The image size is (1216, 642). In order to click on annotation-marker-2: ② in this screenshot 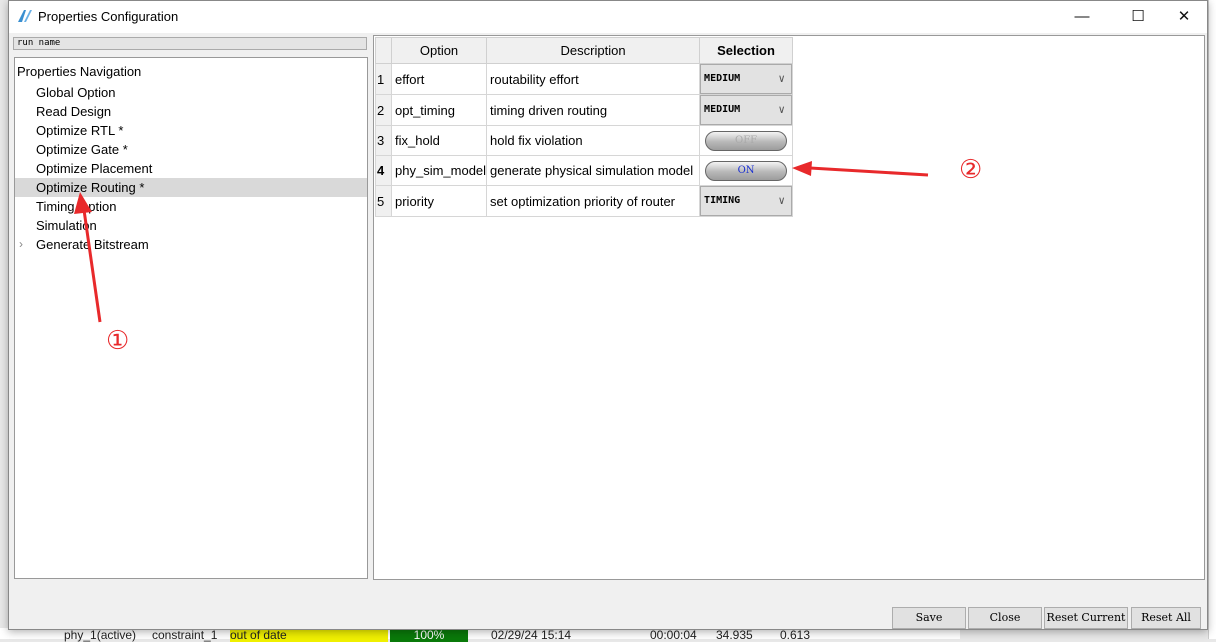, I will do `click(971, 169)`.